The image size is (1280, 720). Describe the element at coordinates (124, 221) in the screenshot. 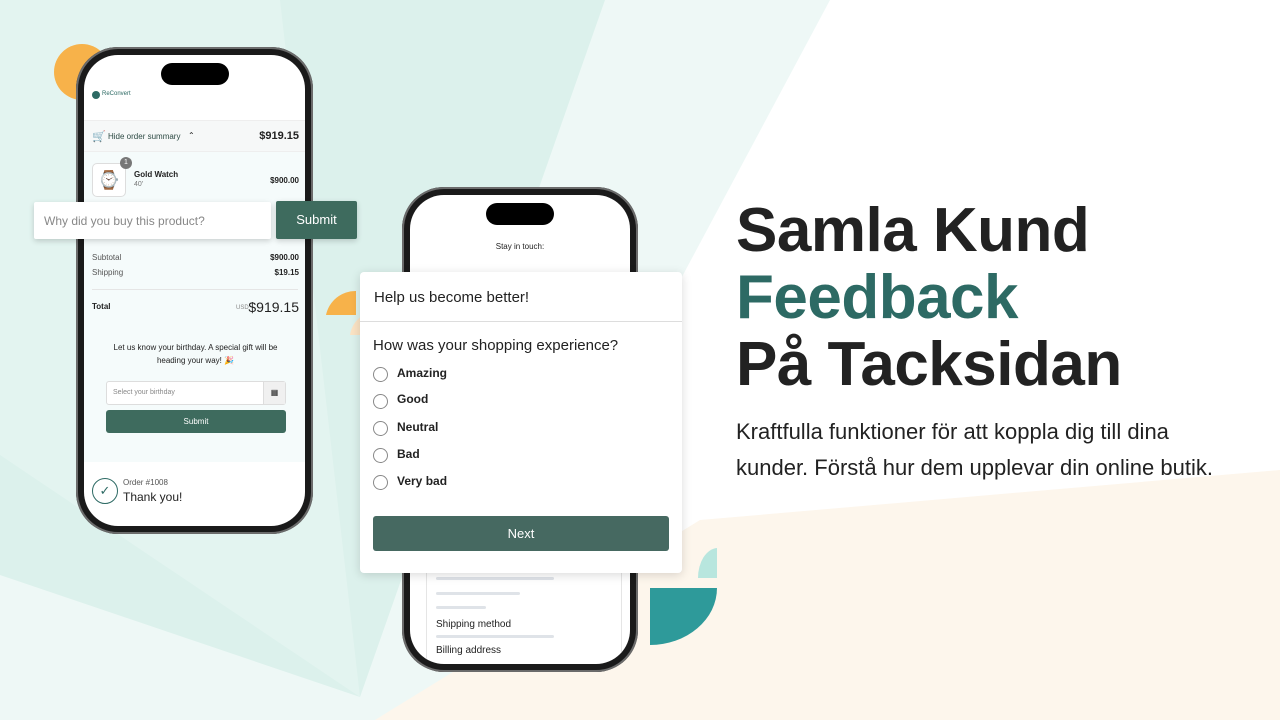

I see `why-buy-placeholder: Why did you buy this product?` at that location.